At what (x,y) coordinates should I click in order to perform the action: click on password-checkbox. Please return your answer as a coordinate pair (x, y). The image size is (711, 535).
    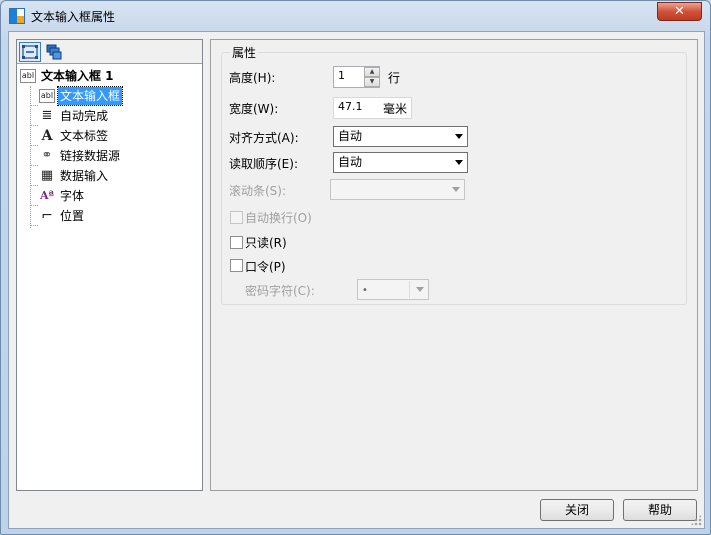
    Looking at the image, I should click on (236, 265).